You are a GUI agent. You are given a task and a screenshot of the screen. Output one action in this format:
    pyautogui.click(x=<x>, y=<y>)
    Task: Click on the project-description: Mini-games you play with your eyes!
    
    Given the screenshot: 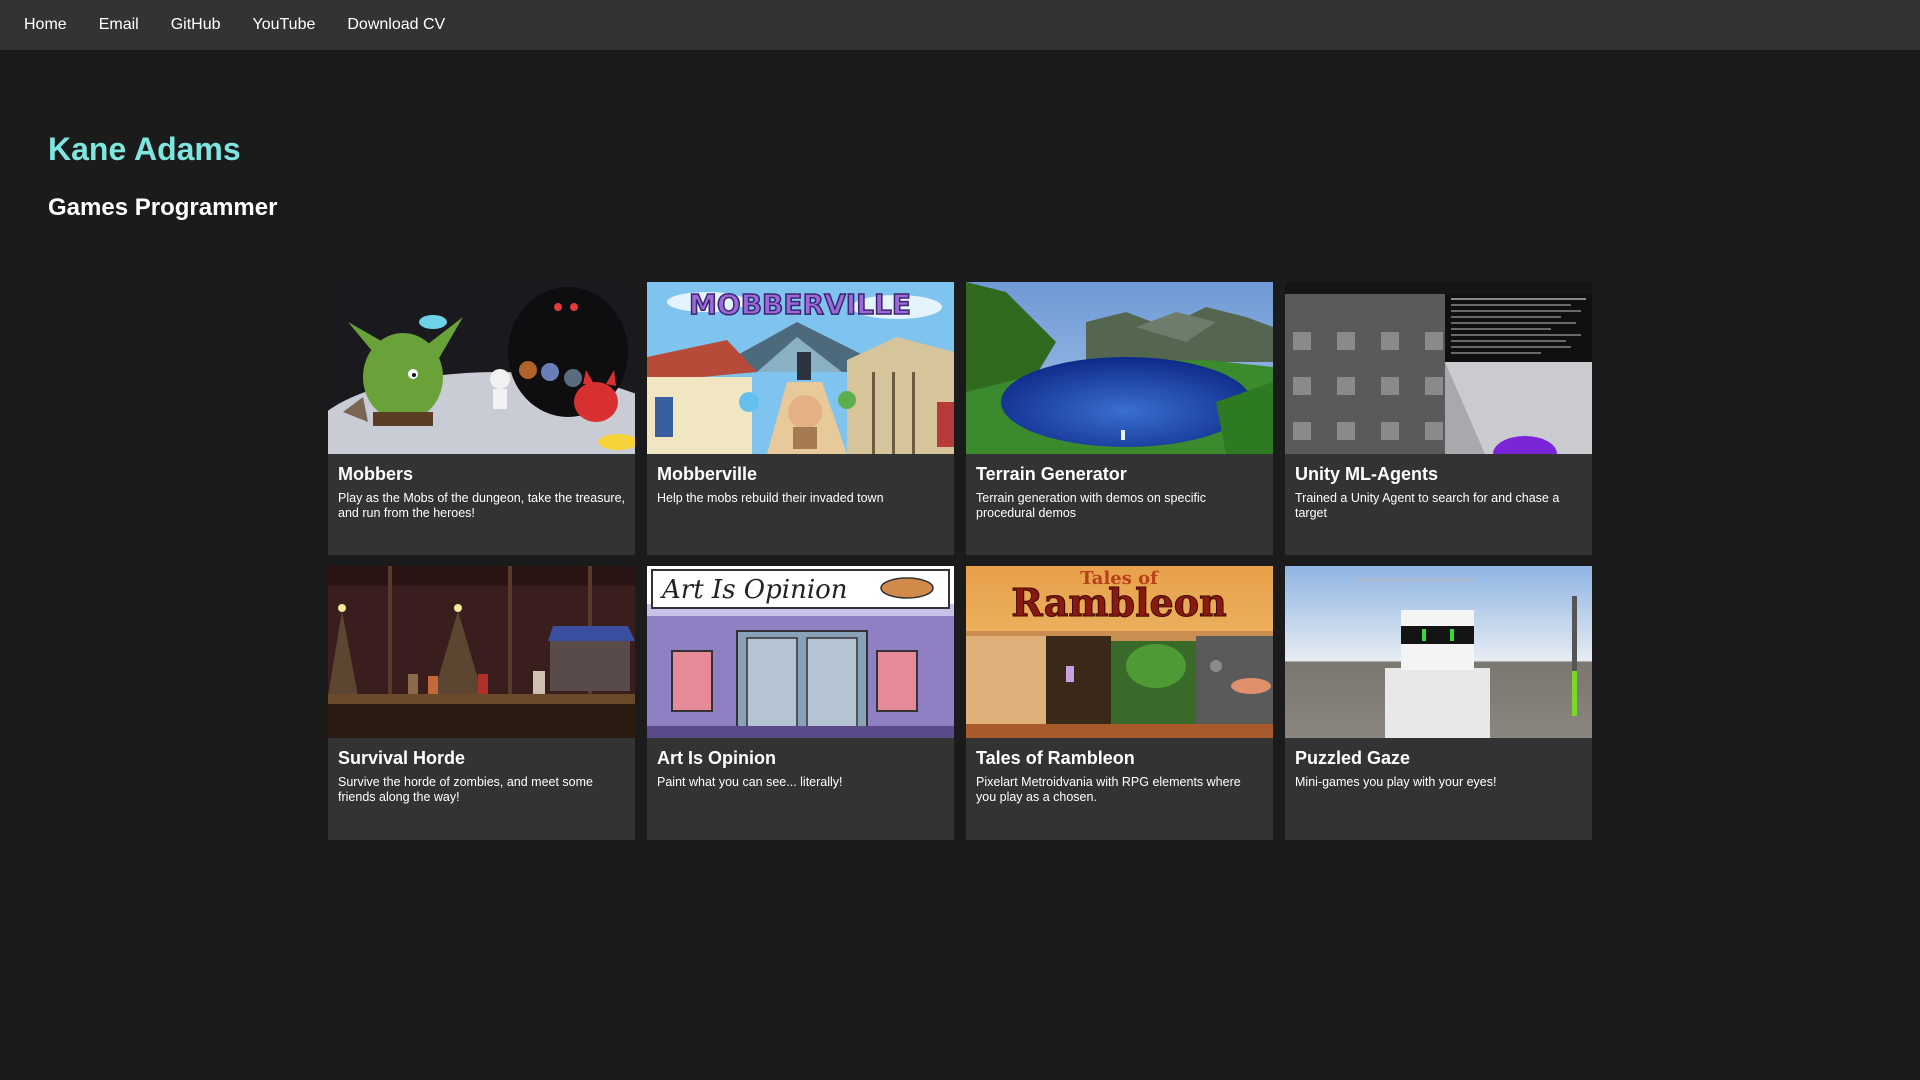 What is the action you would take?
    pyautogui.click(x=1396, y=782)
    